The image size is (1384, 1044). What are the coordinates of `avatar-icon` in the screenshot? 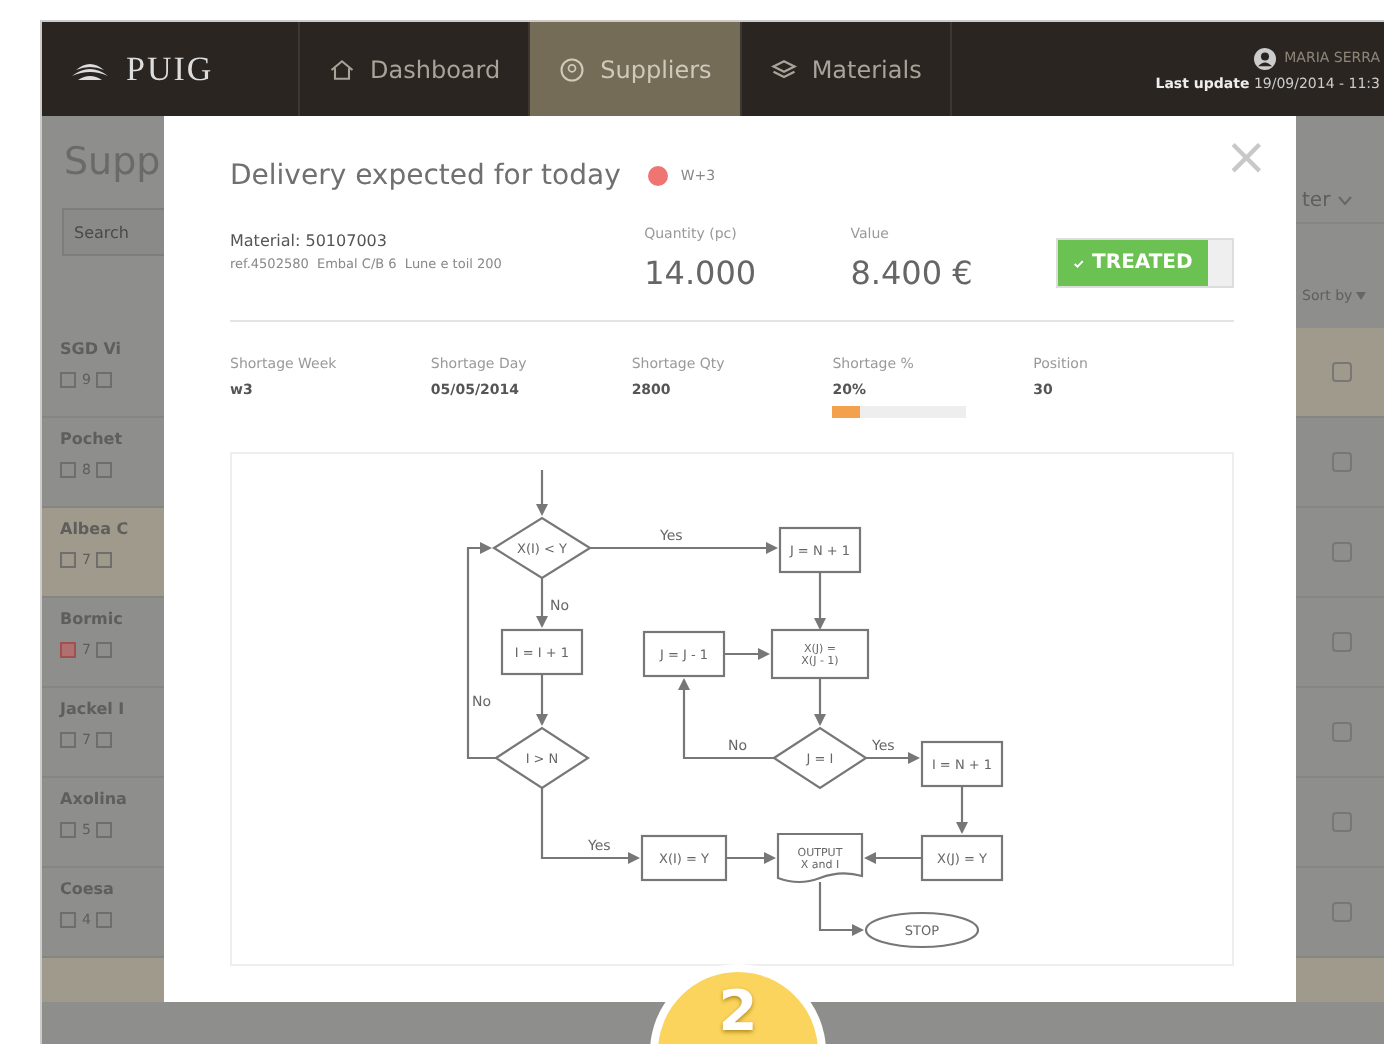 It's located at (1265, 58).